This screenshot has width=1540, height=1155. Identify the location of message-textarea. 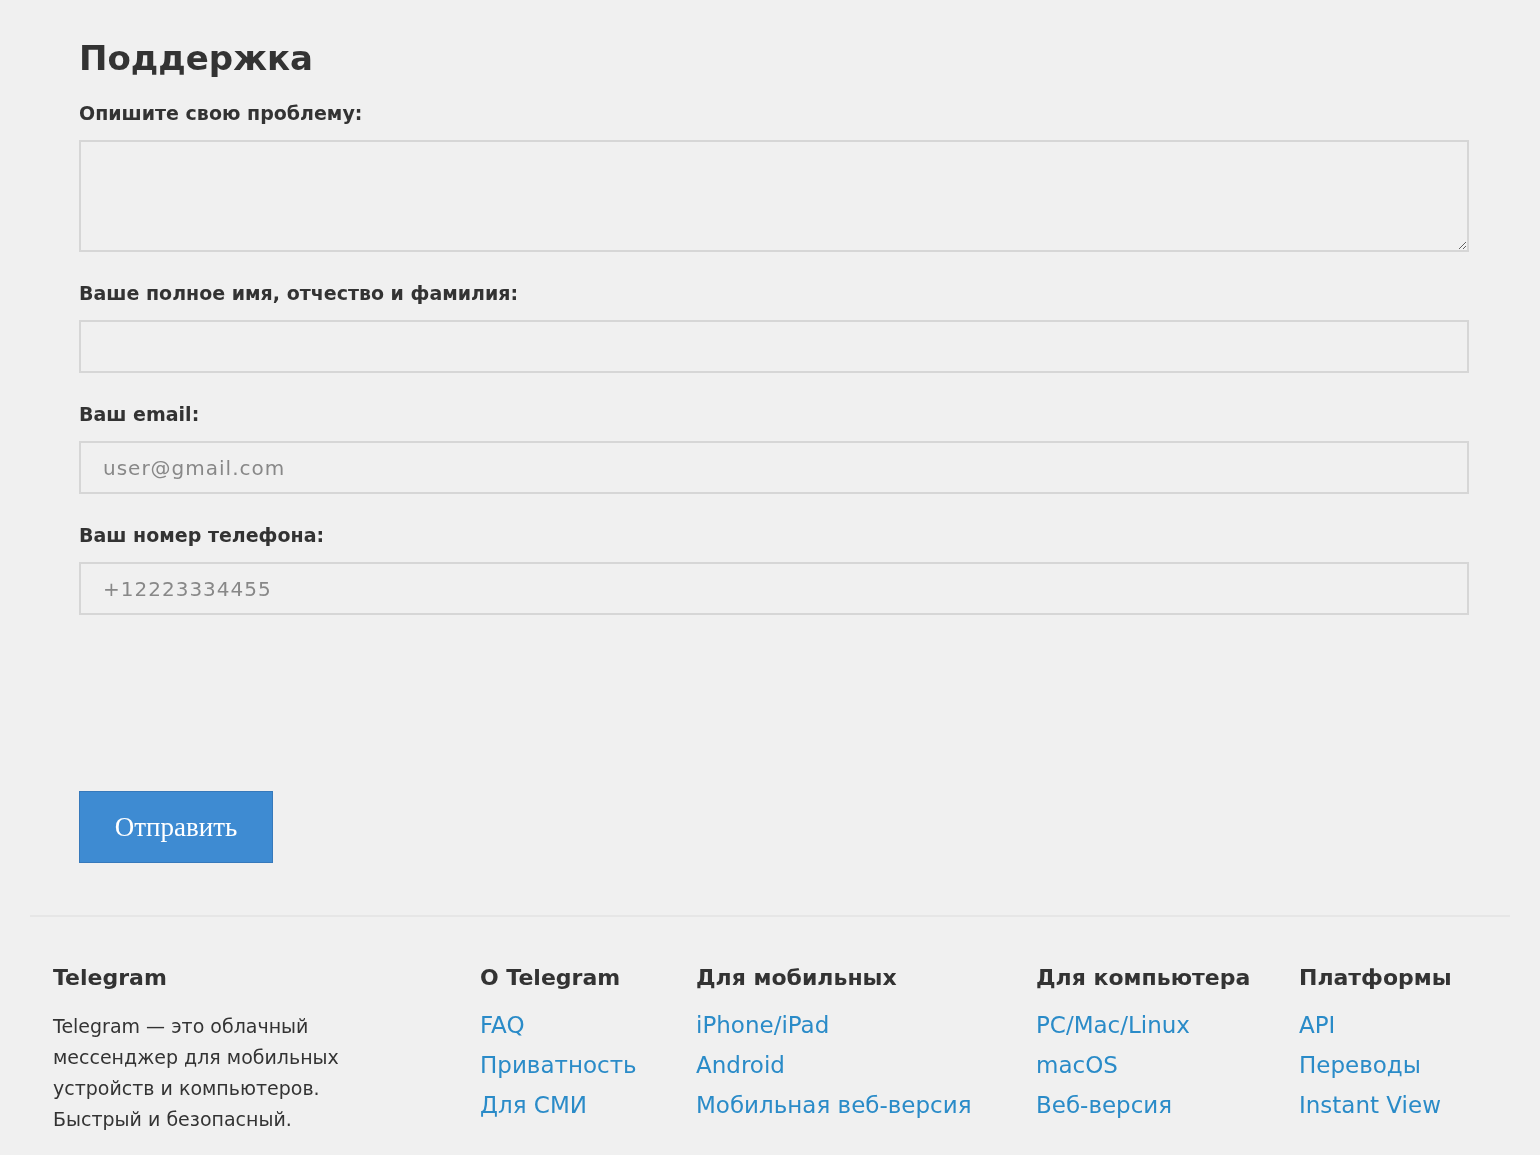
(774, 196).